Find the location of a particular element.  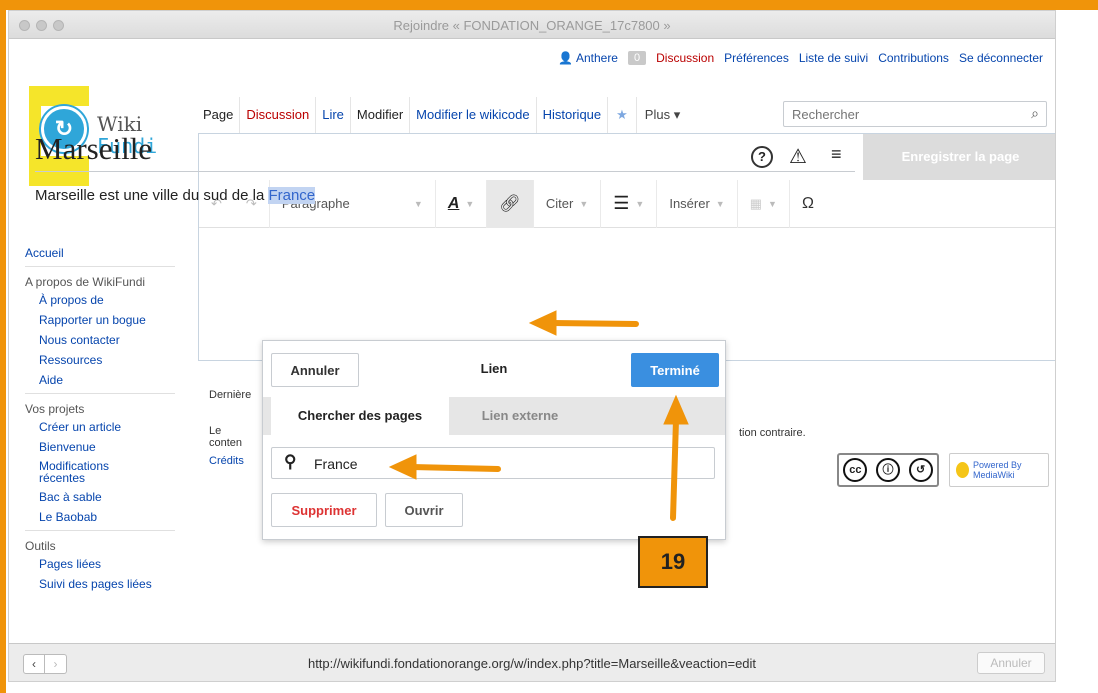

step-number-badge: 19 is located at coordinates (673, 562).